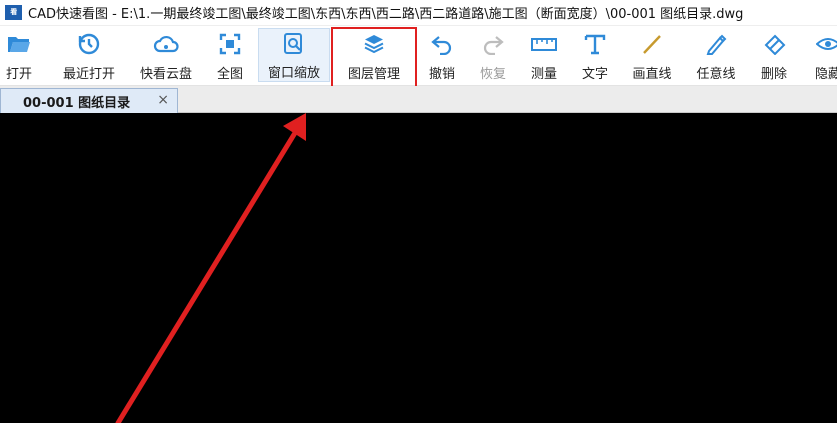 The height and width of the screenshot is (423, 837). I want to click on app-logo-icon: 看, so click(13, 12).